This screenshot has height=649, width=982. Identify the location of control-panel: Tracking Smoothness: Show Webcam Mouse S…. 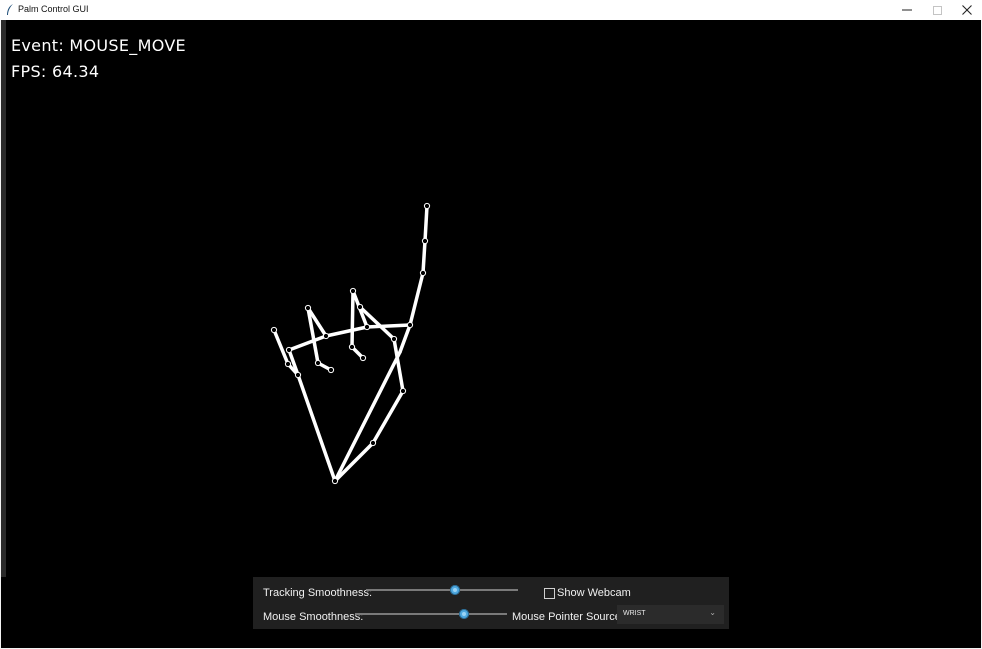
(491, 603).